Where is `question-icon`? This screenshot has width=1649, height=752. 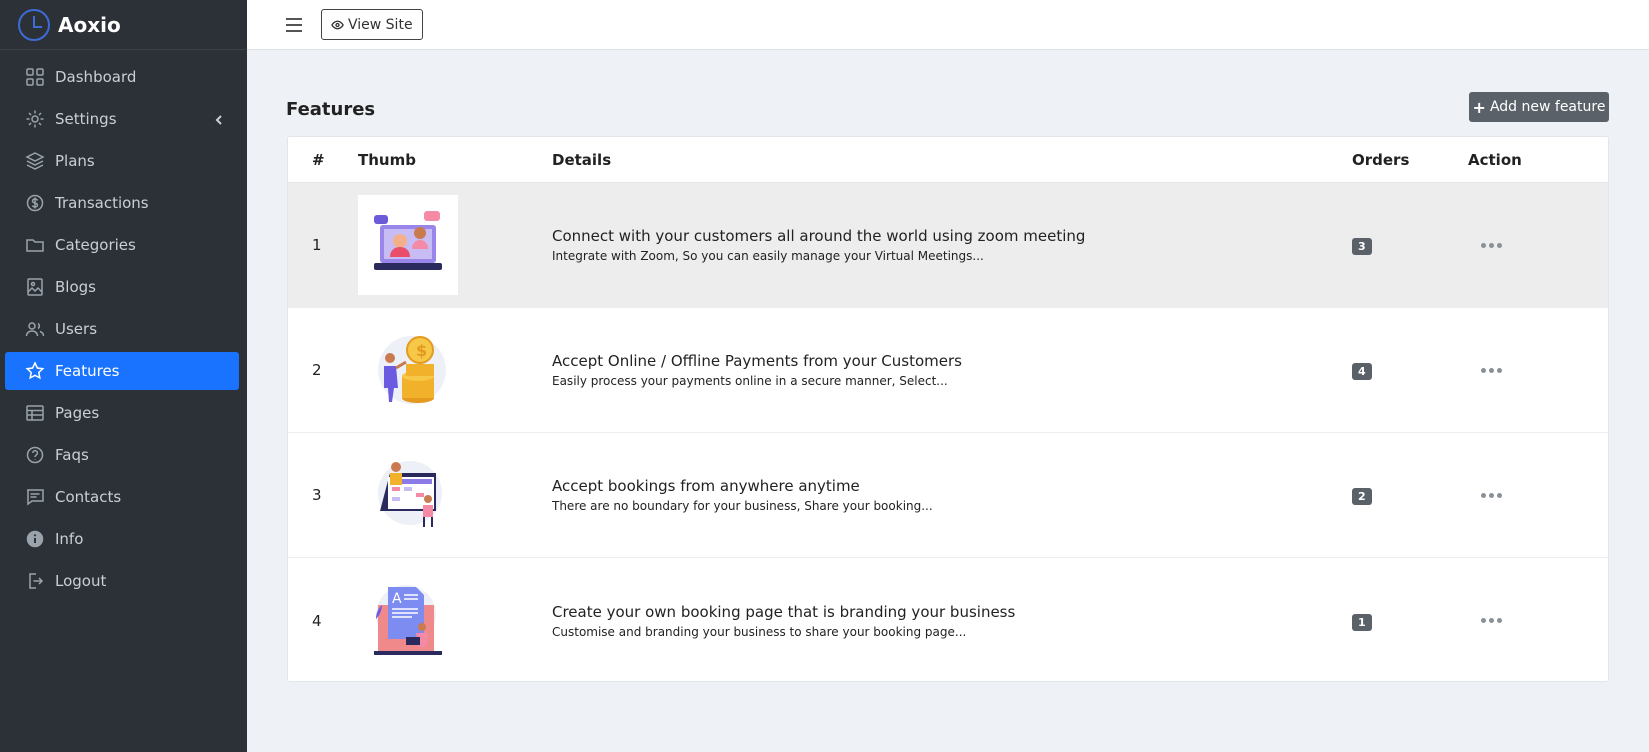
question-icon is located at coordinates (35, 455).